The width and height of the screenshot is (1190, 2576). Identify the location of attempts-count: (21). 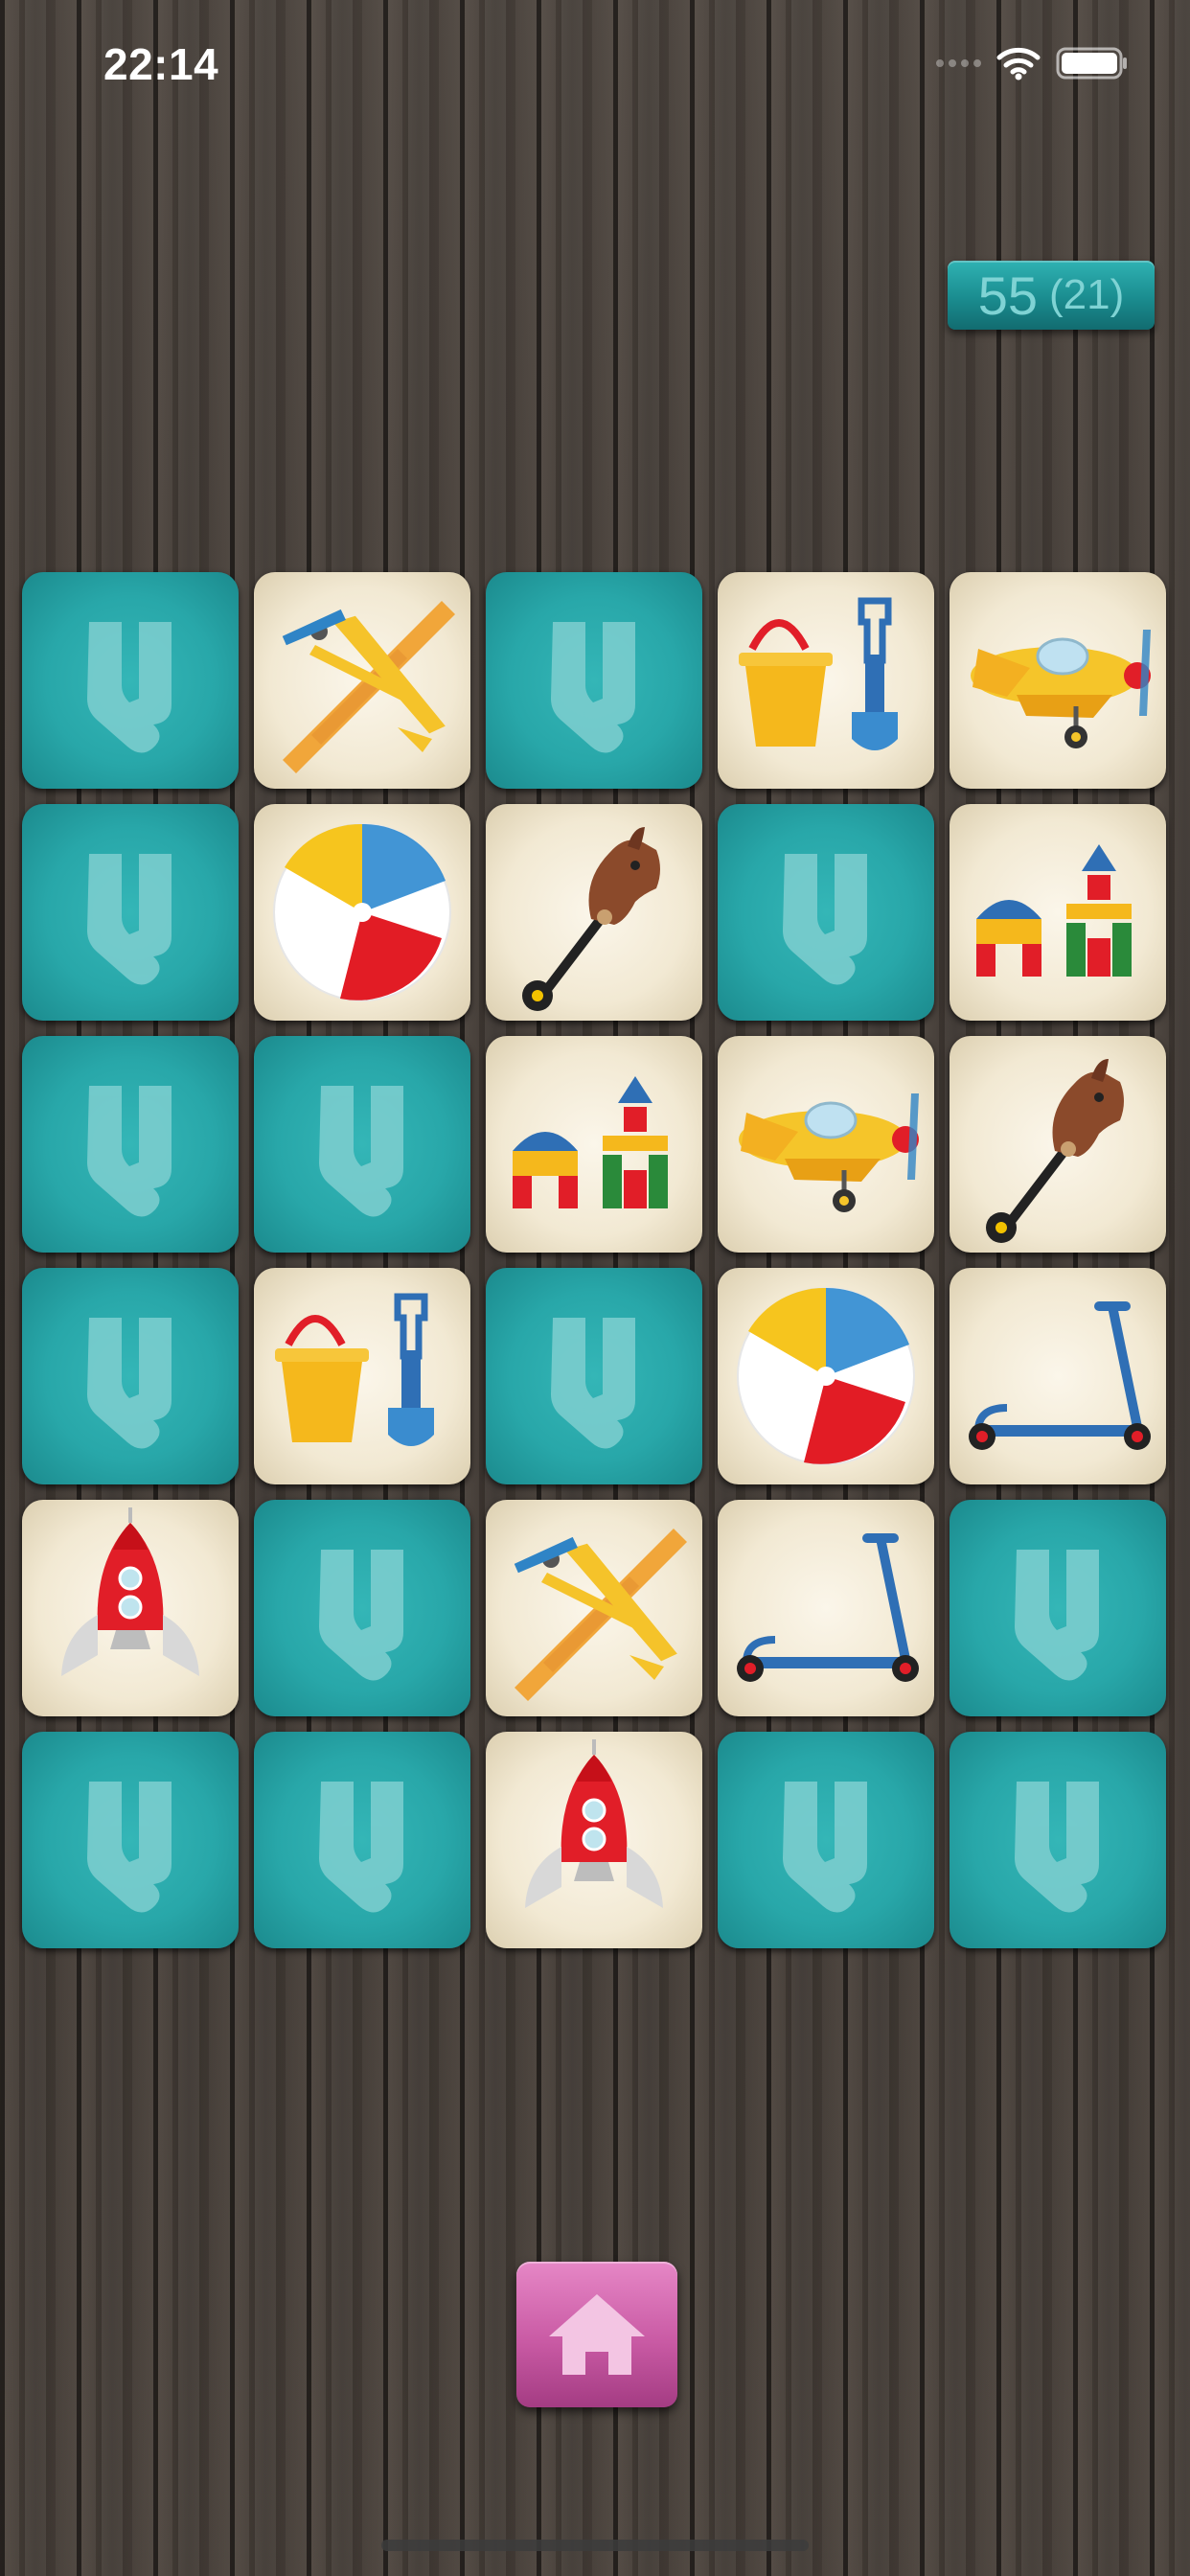
(1087, 294).